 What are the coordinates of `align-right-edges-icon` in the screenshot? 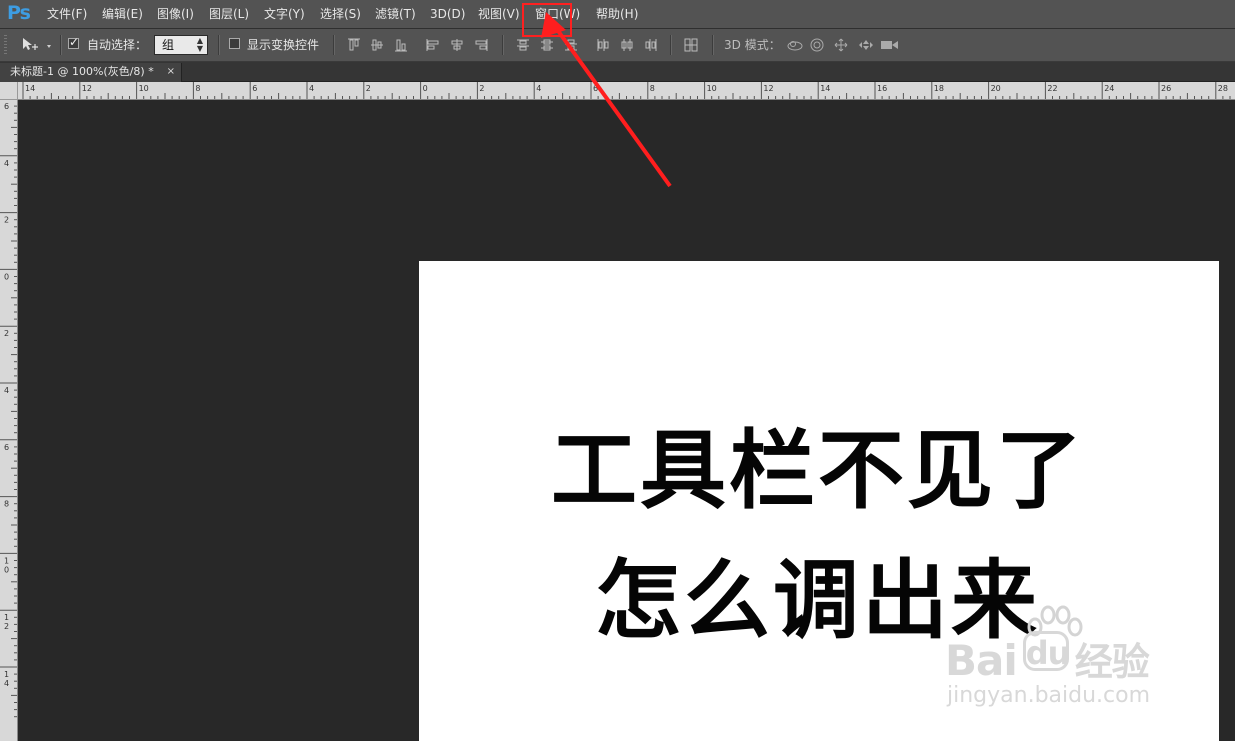 It's located at (481, 45).